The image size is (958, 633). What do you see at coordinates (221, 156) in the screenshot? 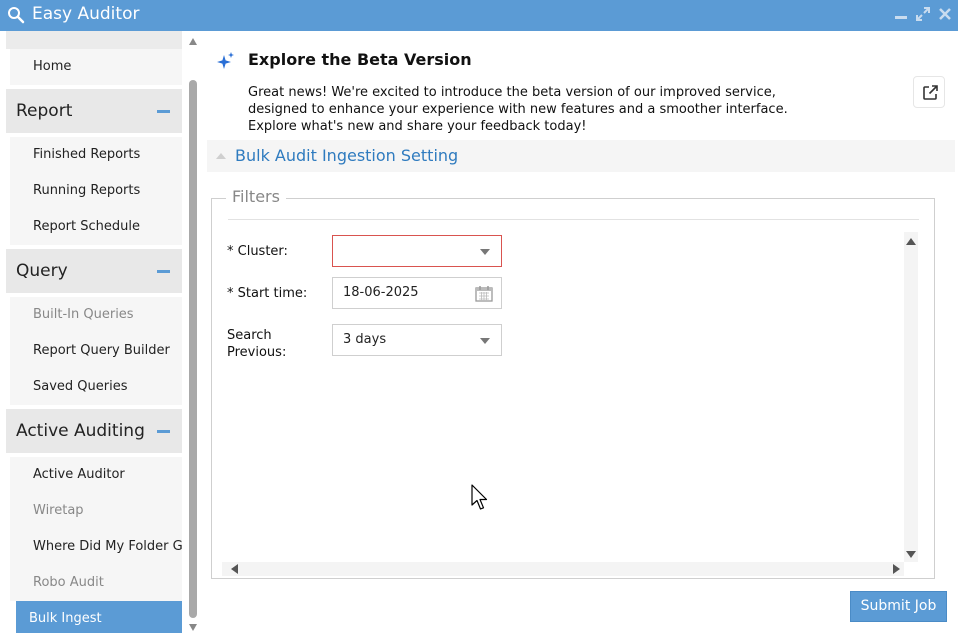
I see `collapse-triangle-icon` at bounding box center [221, 156].